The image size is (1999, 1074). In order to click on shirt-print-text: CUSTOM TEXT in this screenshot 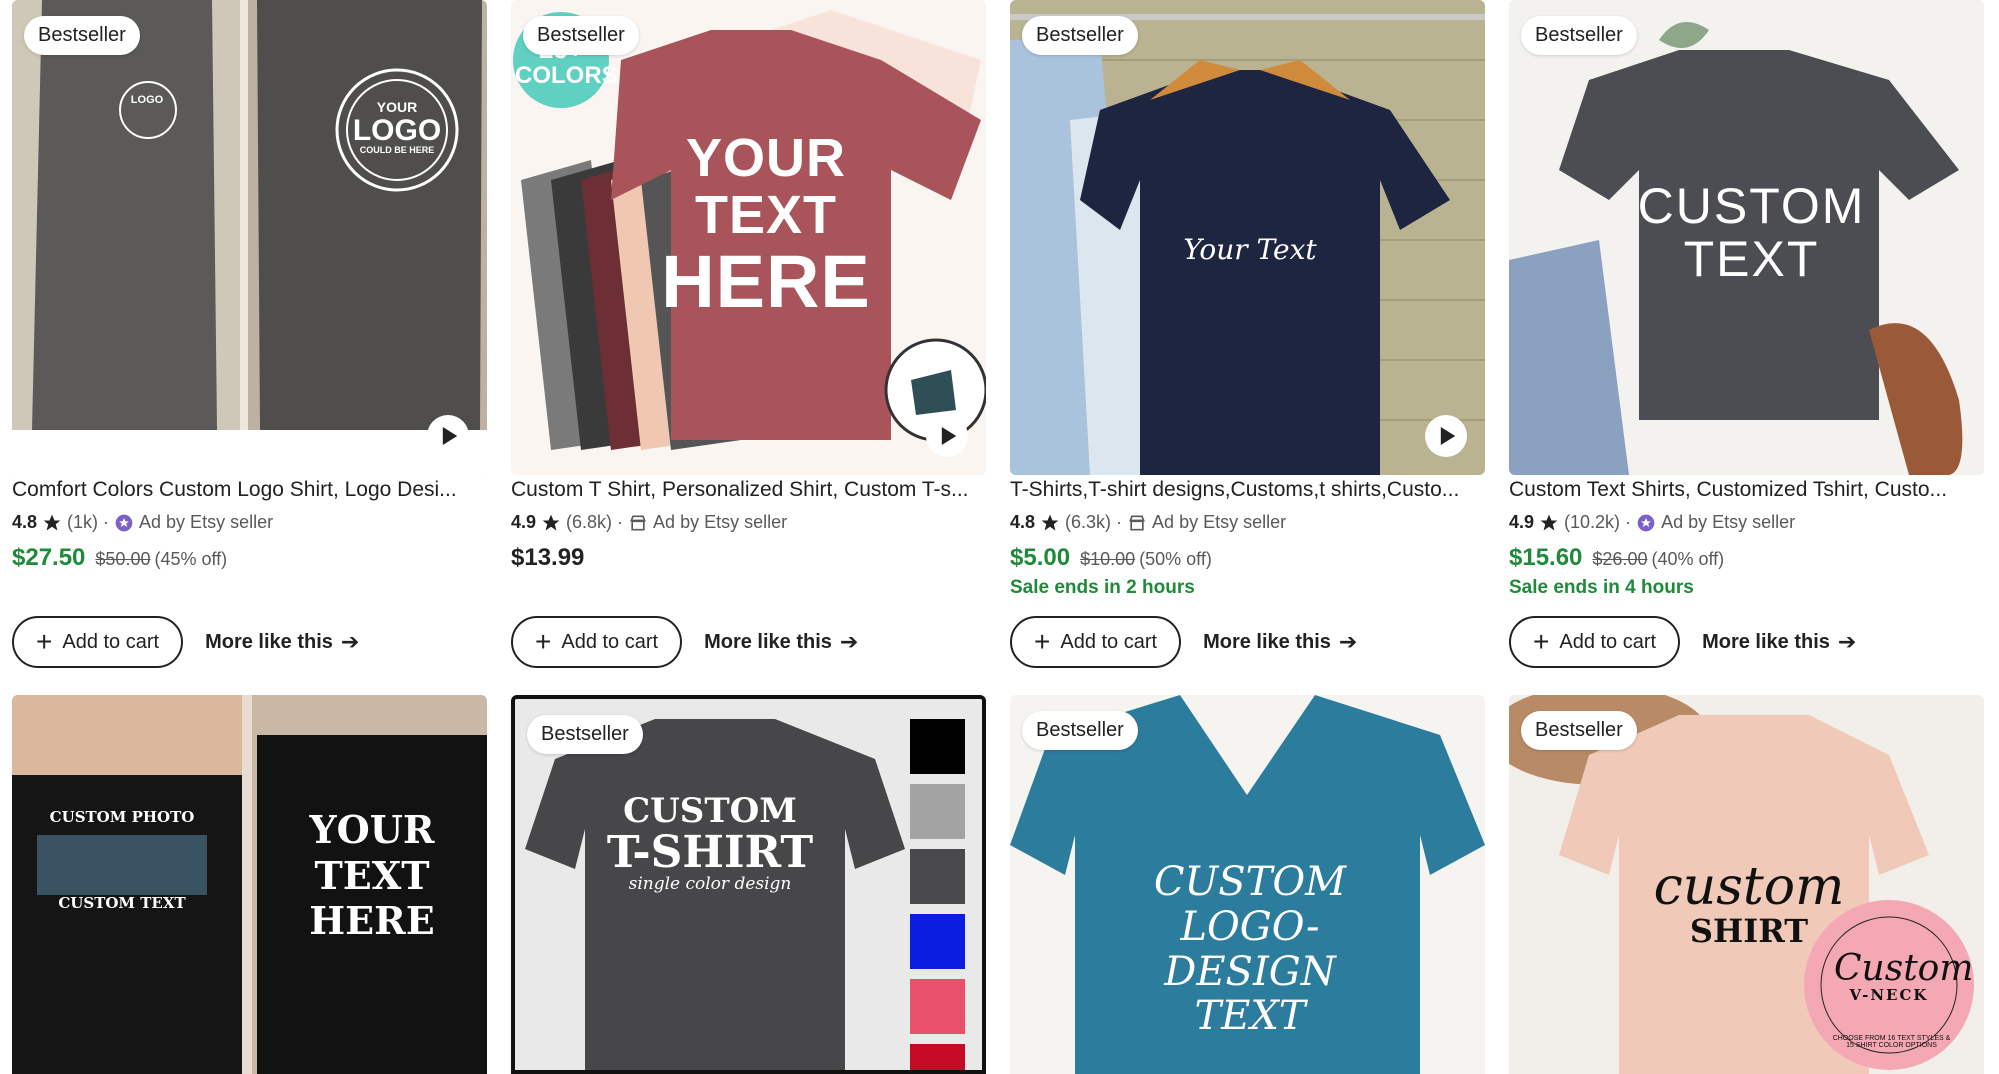, I will do `click(1751, 232)`.